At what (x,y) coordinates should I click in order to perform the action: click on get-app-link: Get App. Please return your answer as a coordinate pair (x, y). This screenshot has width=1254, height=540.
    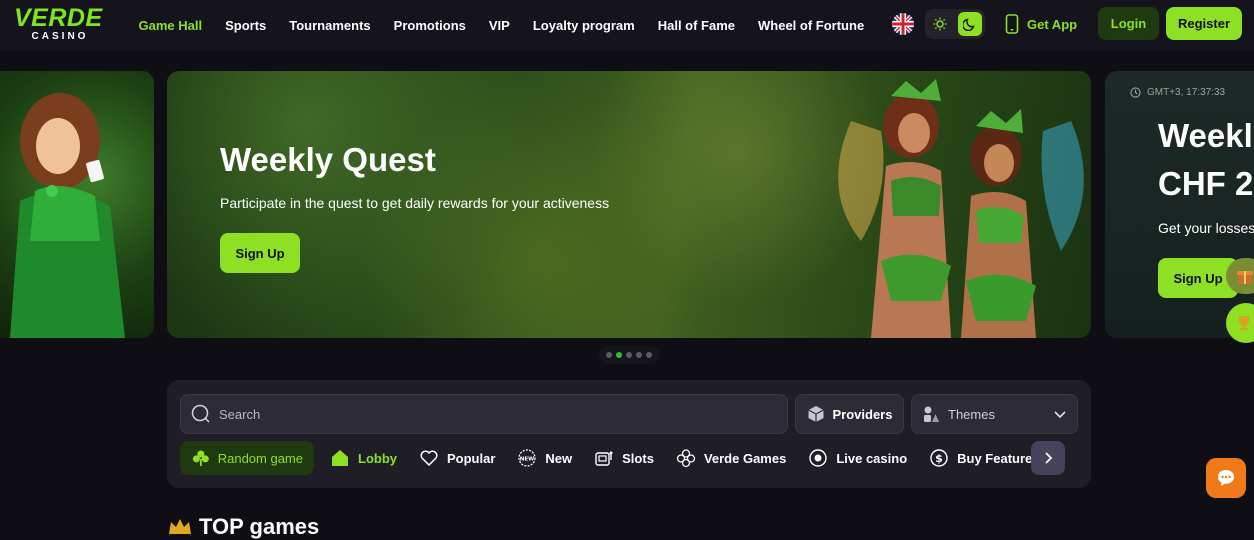
    Looking at the image, I should click on (1041, 24).